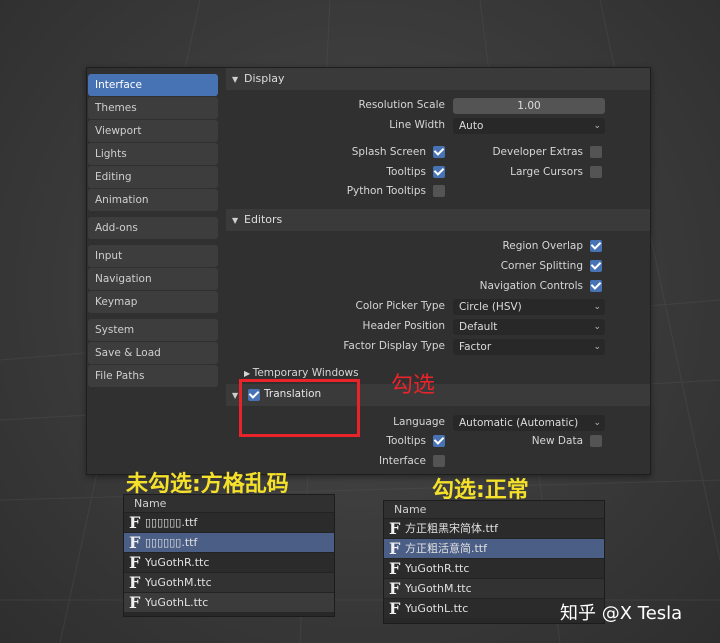 The image size is (720, 643). What do you see at coordinates (153, 85) in the screenshot?
I see `sidebar-item-interface: Interface` at bounding box center [153, 85].